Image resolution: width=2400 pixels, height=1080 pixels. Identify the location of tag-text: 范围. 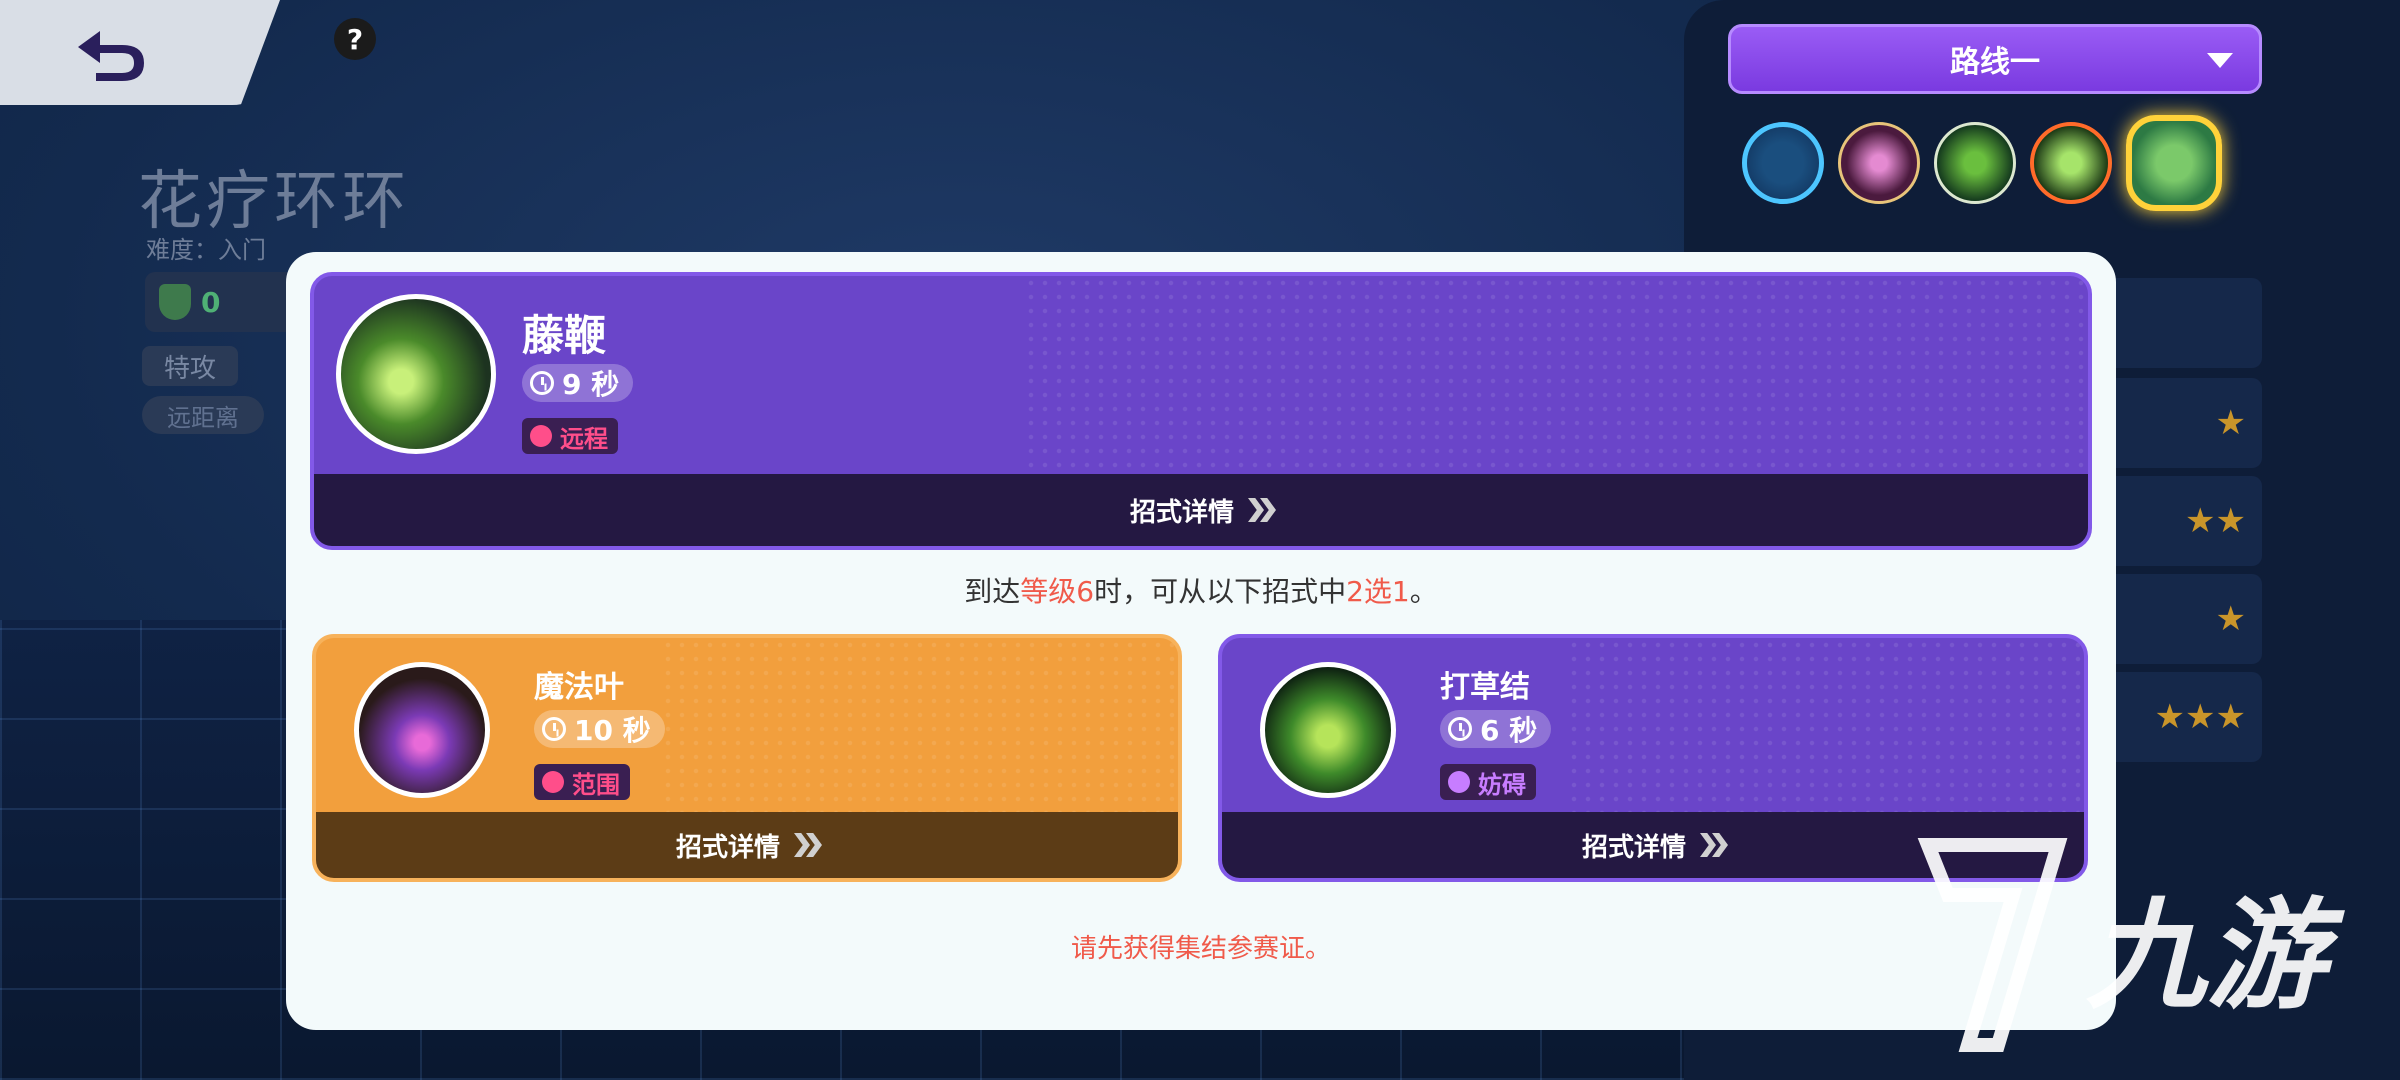
(596, 784).